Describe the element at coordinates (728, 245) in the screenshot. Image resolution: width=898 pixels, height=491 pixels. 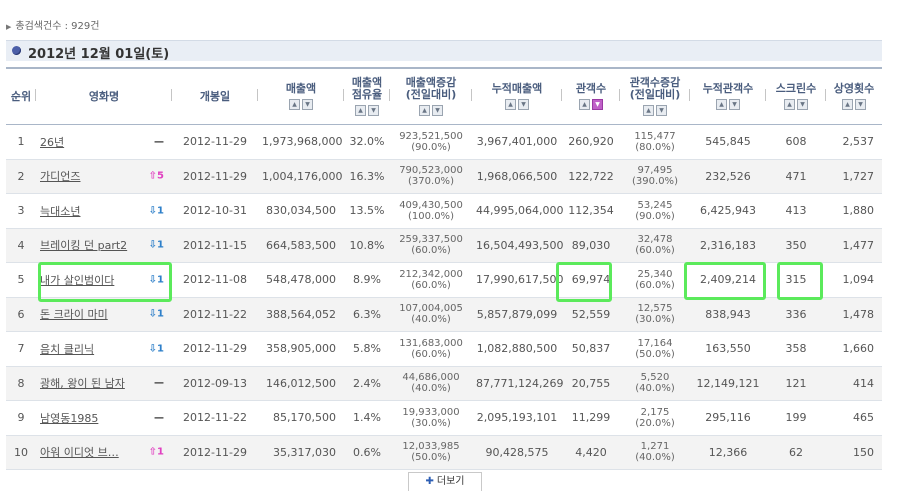
I see `cell-cum_aud: 2,316,183` at that location.